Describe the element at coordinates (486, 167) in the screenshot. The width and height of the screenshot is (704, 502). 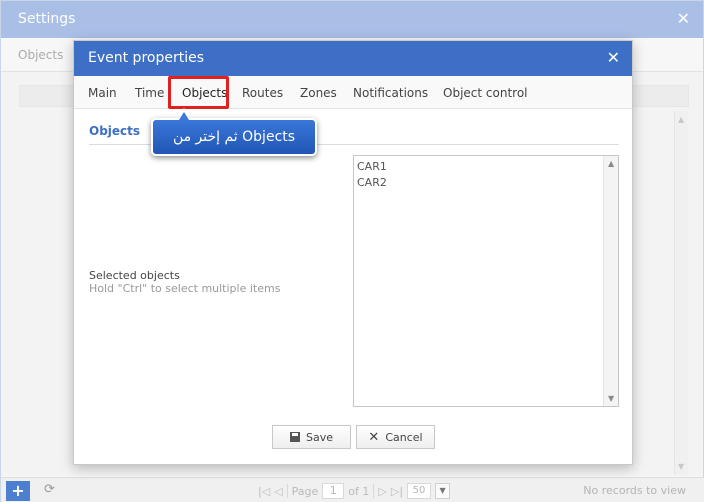
I see `list-item: CAR1` at that location.